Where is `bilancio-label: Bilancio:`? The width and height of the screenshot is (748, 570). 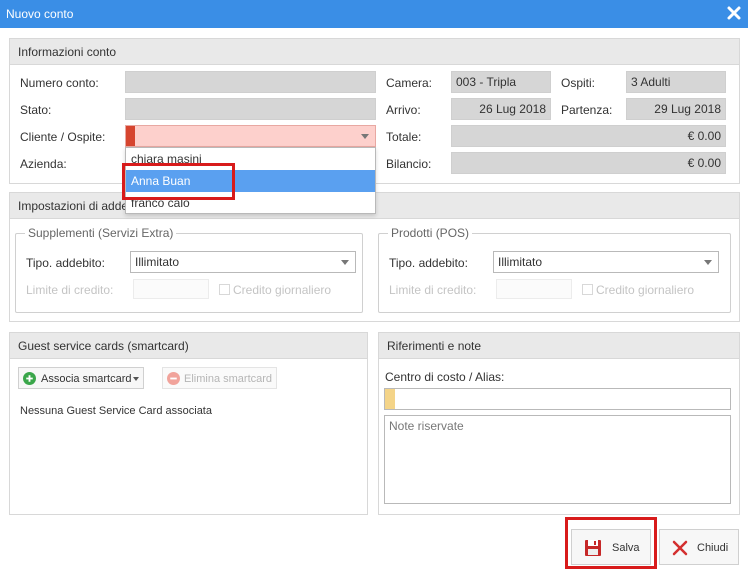 bilancio-label: Bilancio: is located at coordinates (409, 164).